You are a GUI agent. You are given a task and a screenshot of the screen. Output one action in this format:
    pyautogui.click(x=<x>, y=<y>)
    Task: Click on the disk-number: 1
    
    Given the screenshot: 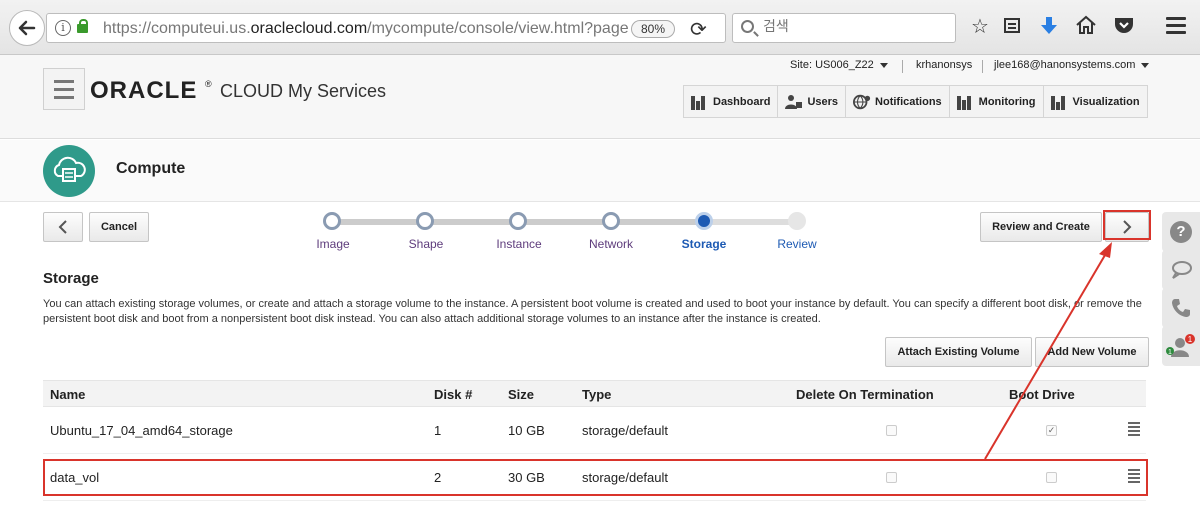 What is the action you would take?
    pyautogui.click(x=438, y=430)
    